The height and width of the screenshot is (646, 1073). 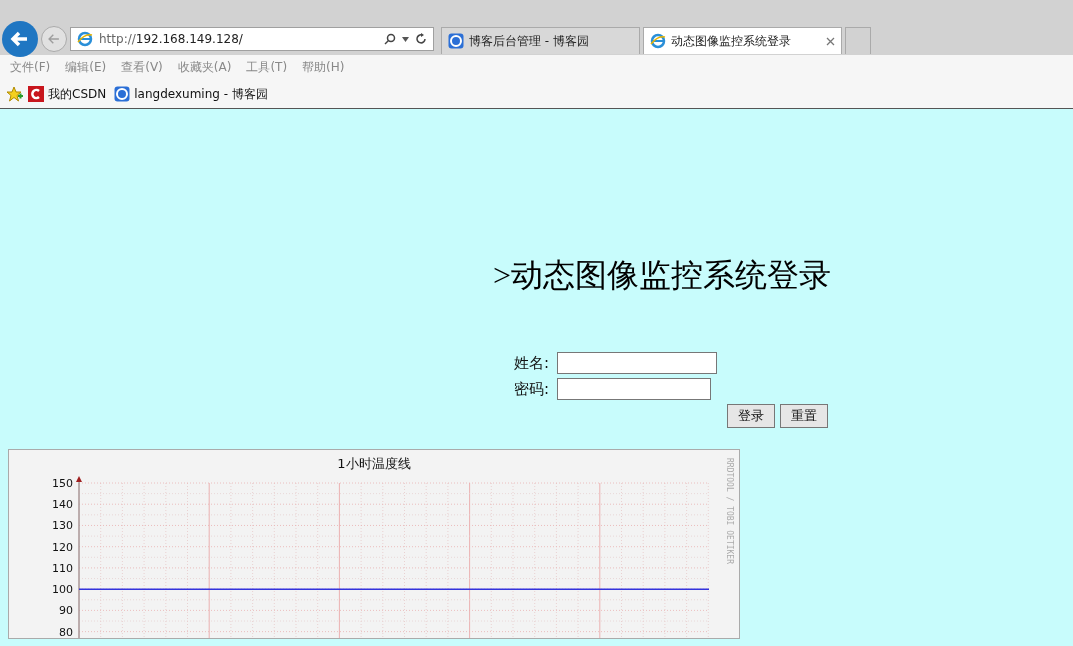 I want to click on y-tick-label: 90, so click(x=66, y=611).